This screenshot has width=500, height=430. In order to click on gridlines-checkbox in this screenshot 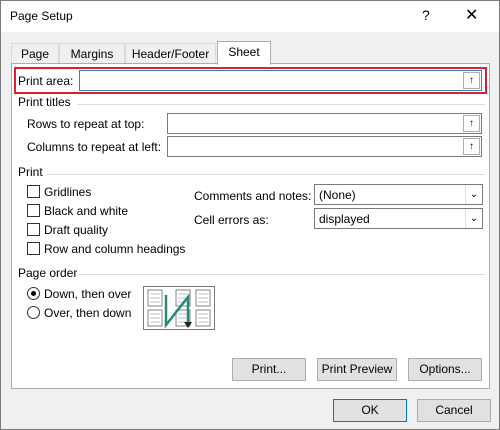, I will do `click(33, 191)`.